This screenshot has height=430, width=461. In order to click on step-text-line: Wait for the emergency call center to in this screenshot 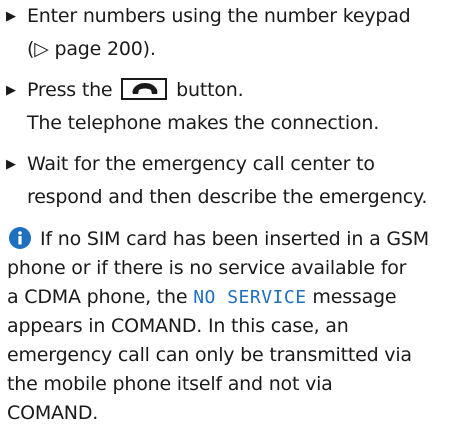, I will do `click(201, 164)`.